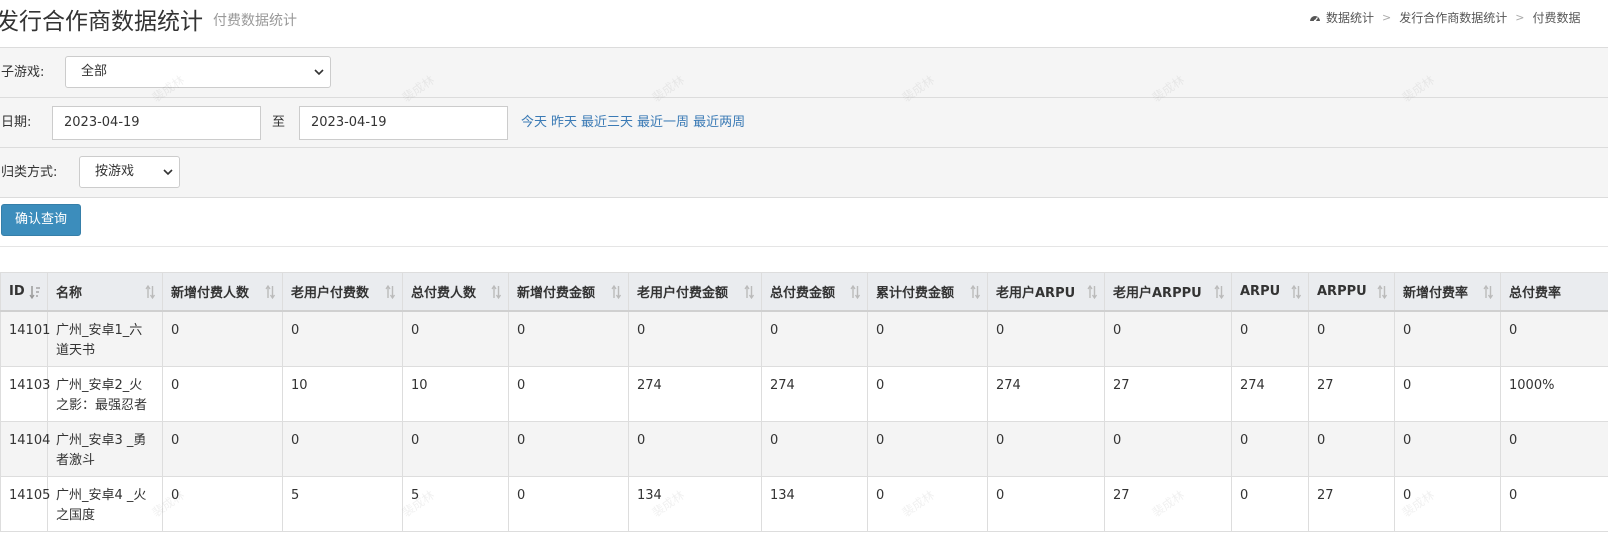 Image resolution: width=1608 pixels, height=533 pixels. What do you see at coordinates (255, 21) in the screenshot?
I see `page-subtitle: 付费数据统计` at bounding box center [255, 21].